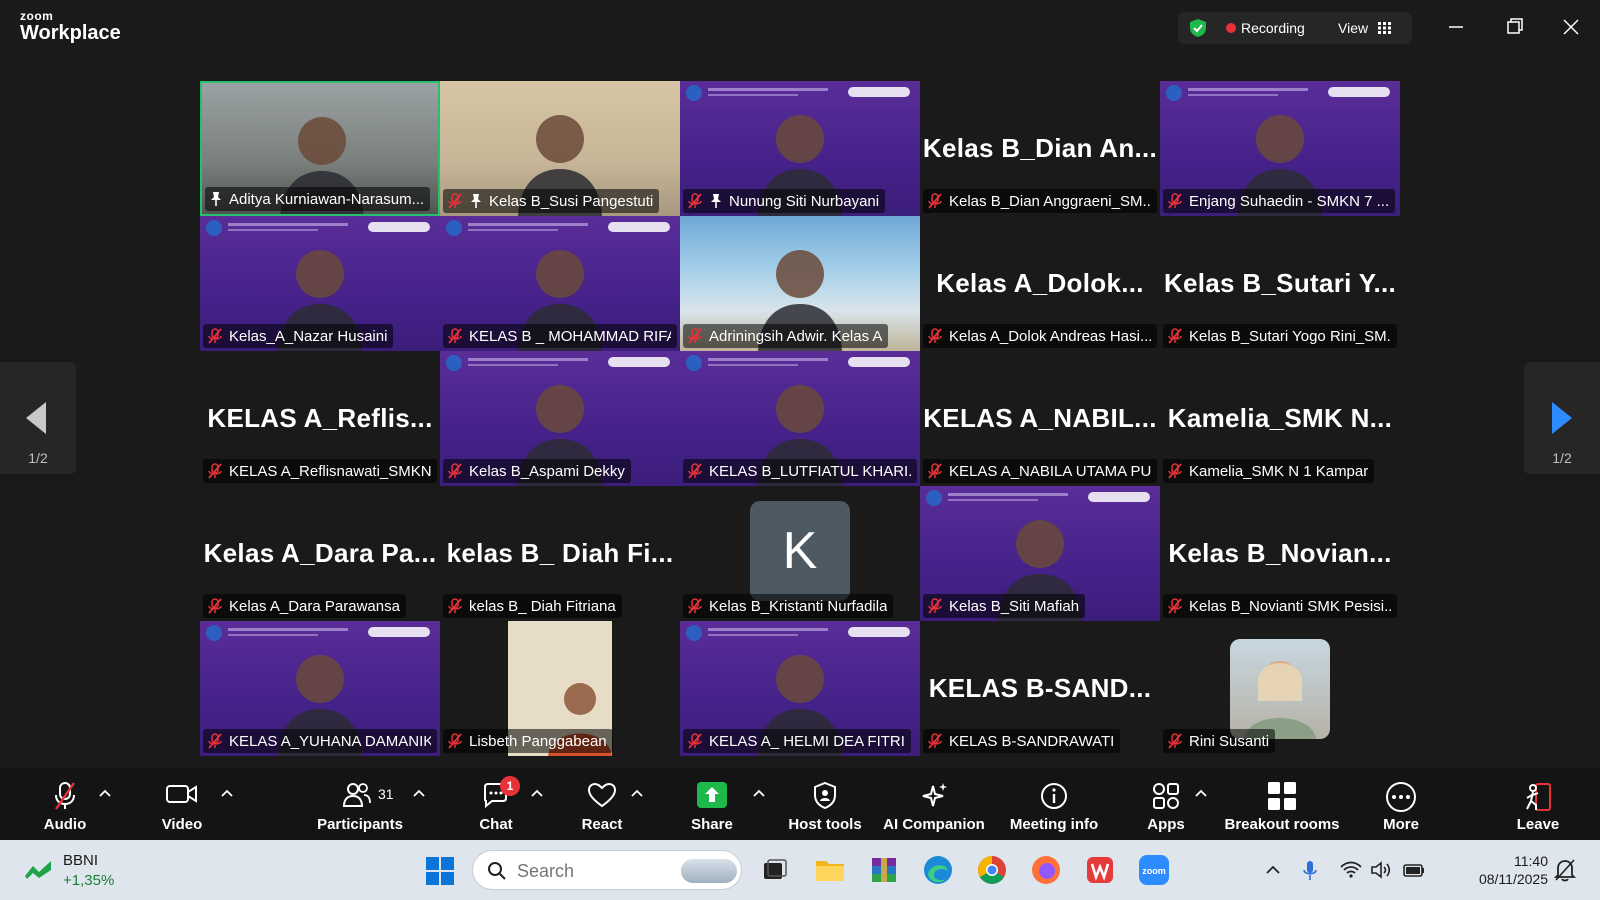 The width and height of the screenshot is (1600, 900). What do you see at coordinates (1280, 418) in the screenshot?
I see `participant-tile: Kamelia_SMK N... Kamelia_SMK N 1 Kampar` at bounding box center [1280, 418].